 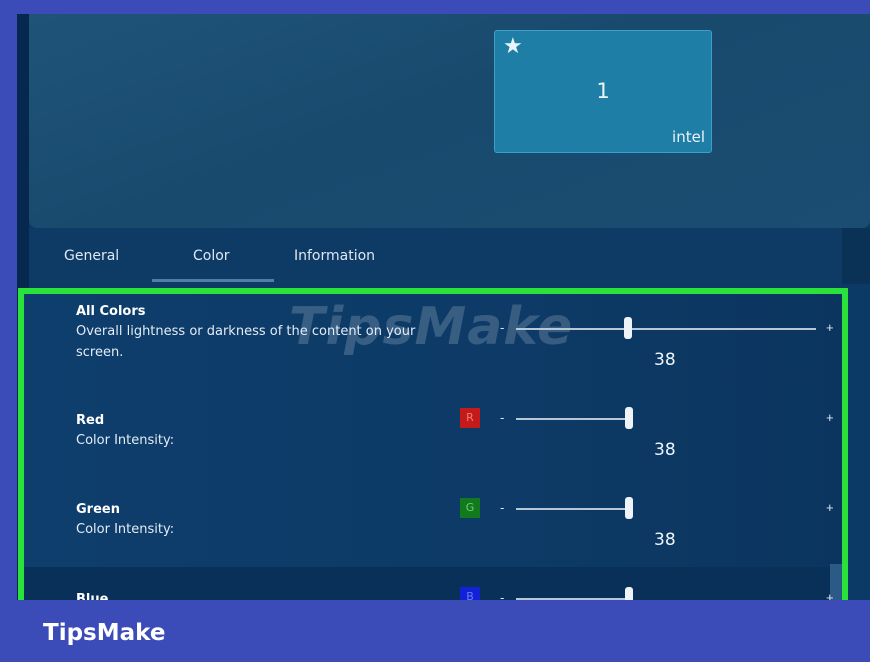 What do you see at coordinates (92, 596) in the screenshot?
I see `blue-title: Blue` at bounding box center [92, 596].